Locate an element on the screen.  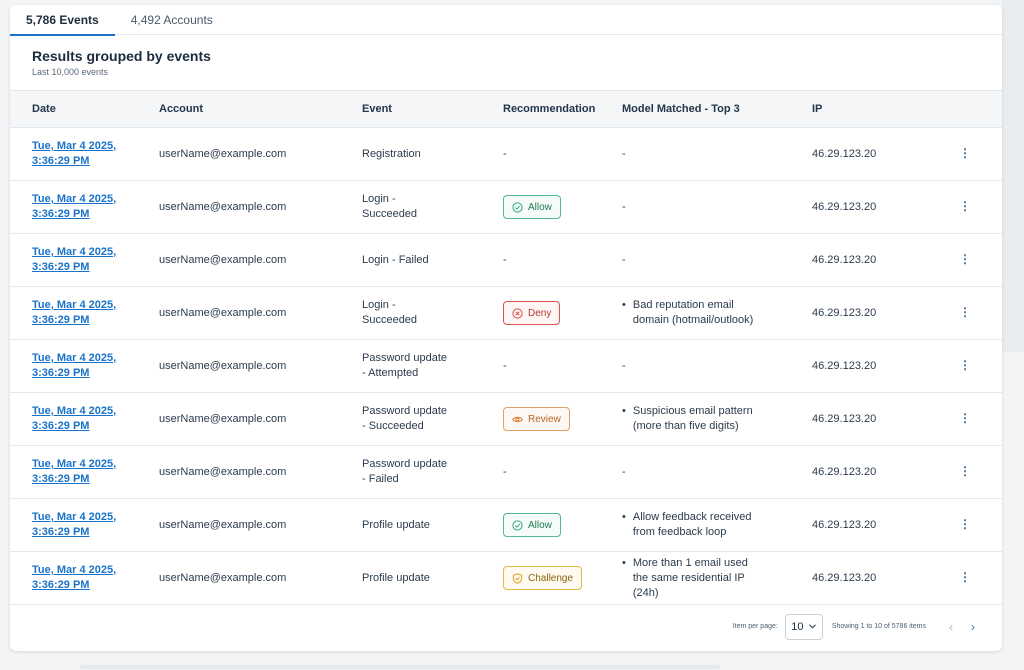
column-header-event: Event is located at coordinates (410, 109).